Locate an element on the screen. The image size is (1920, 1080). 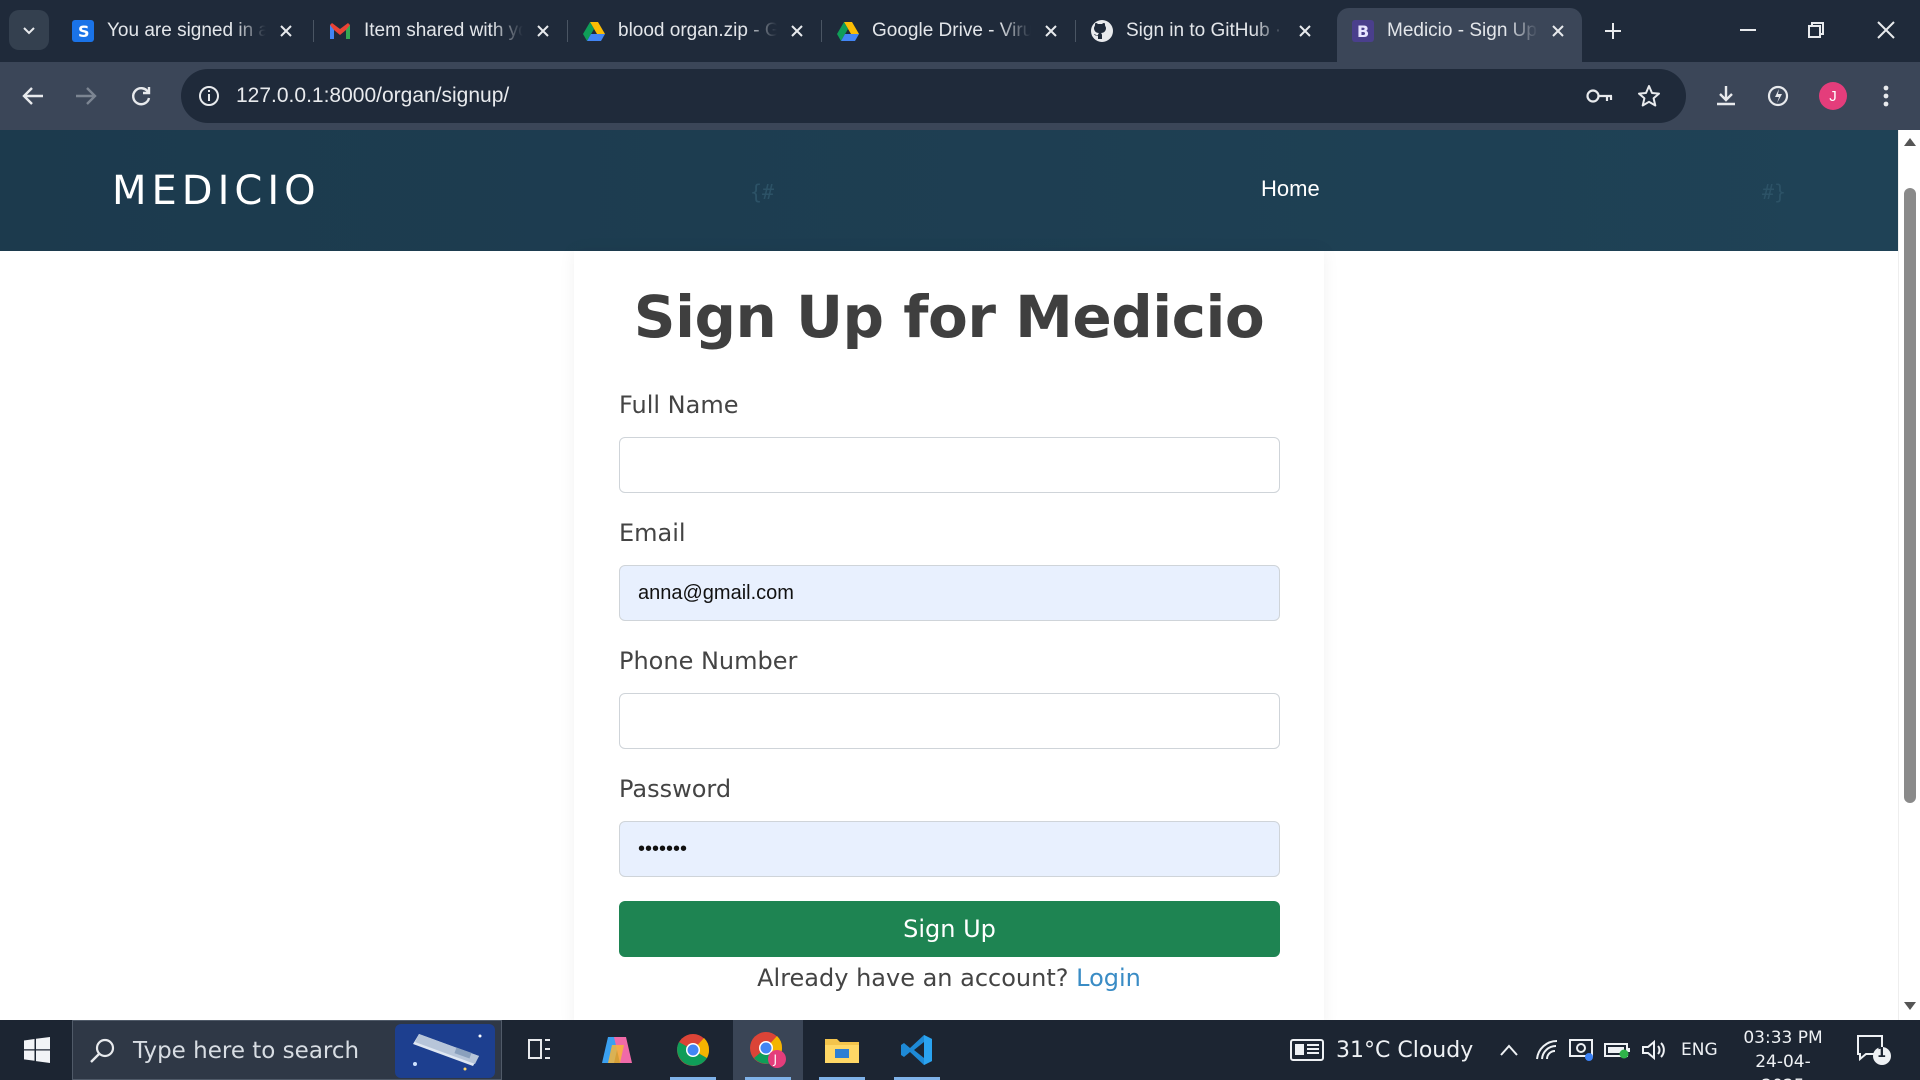
tab-search-button is located at coordinates (29, 30).